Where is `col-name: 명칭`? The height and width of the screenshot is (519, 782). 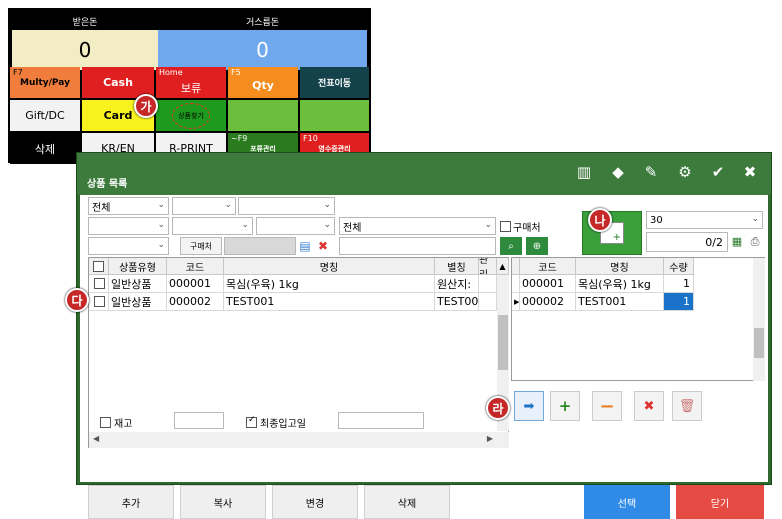
col-name: 명칭 is located at coordinates (329, 266).